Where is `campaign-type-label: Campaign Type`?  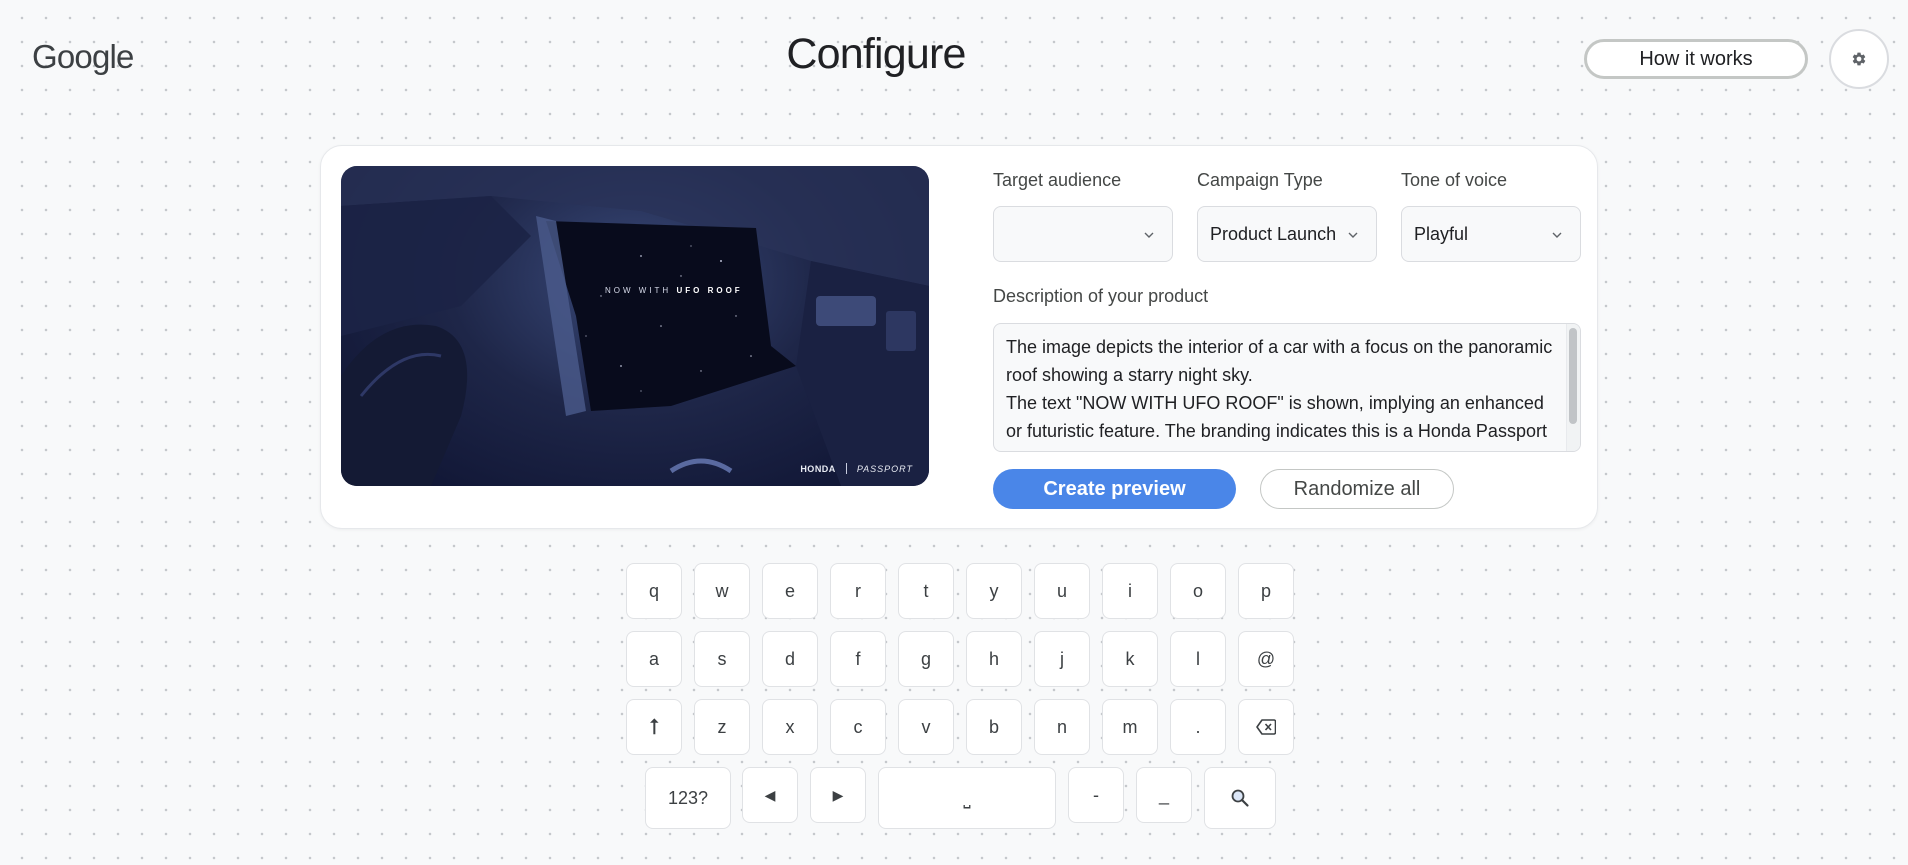
campaign-type-label: Campaign Type is located at coordinates (1260, 180).